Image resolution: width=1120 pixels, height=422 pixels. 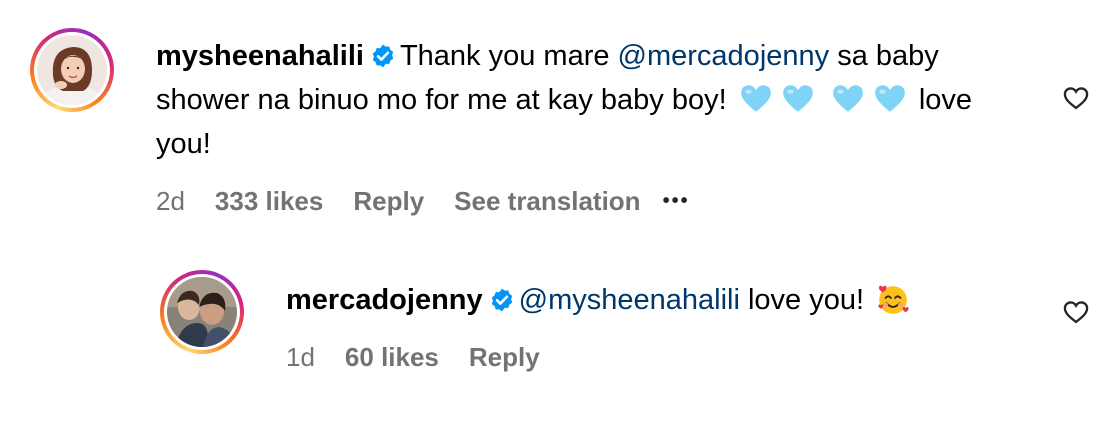 I want to click on mention-link: @mysheenahalili, so click(x=629, y=300).